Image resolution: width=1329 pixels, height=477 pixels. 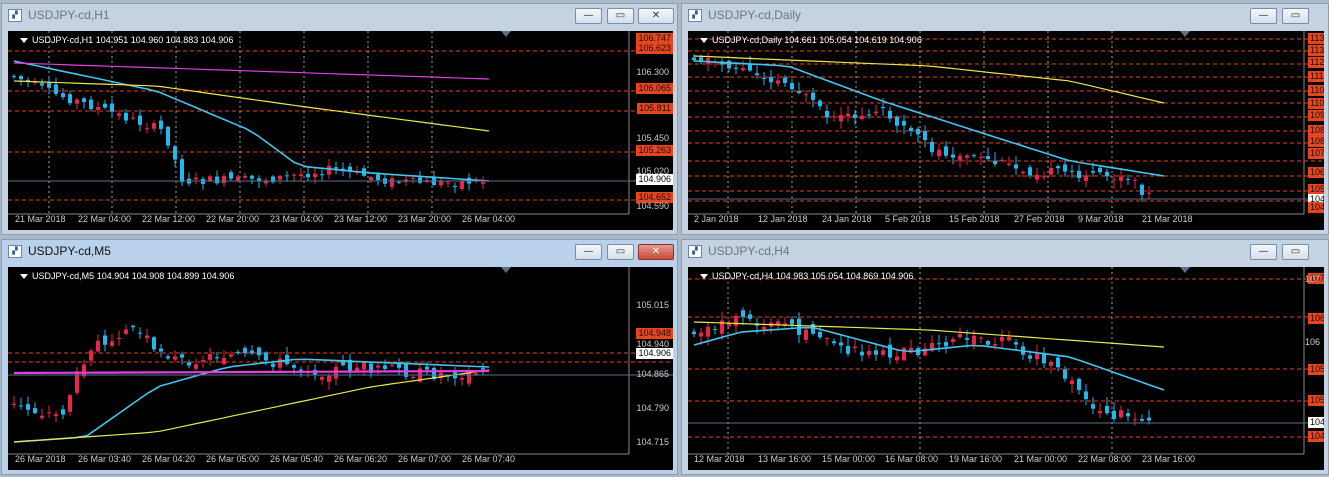 I want to click on window-titlebar: ▞ USDJPY-cd,H1 — ▭ ✕, so click(x=339, y=16).